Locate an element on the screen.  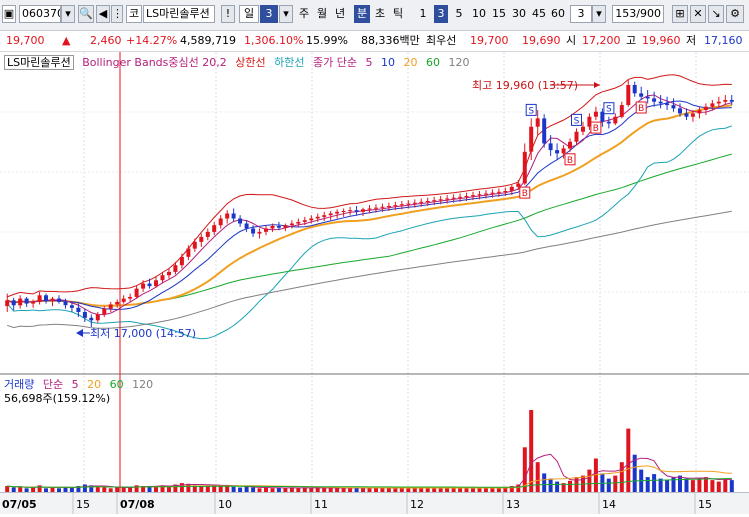
low-price: 17,160 is located at coordinates (723, 40).